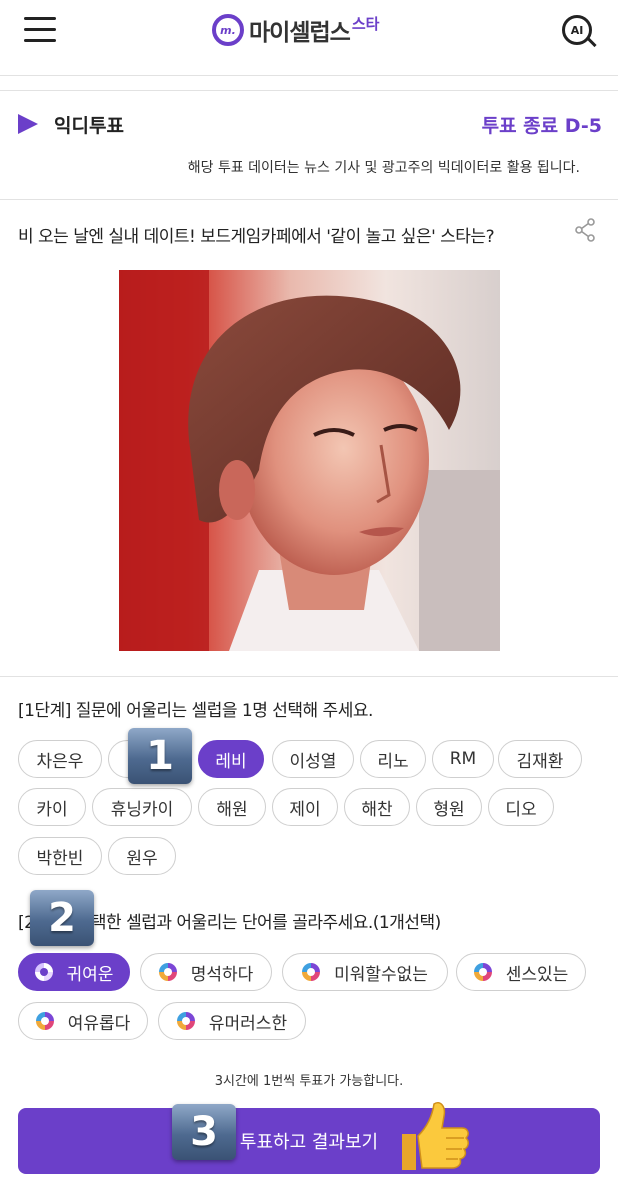 This screenshot has width=618, height=1200. Describe the element at coordinates (521, 809) in the screenshot. I see `chip-label: 디오` at that location.